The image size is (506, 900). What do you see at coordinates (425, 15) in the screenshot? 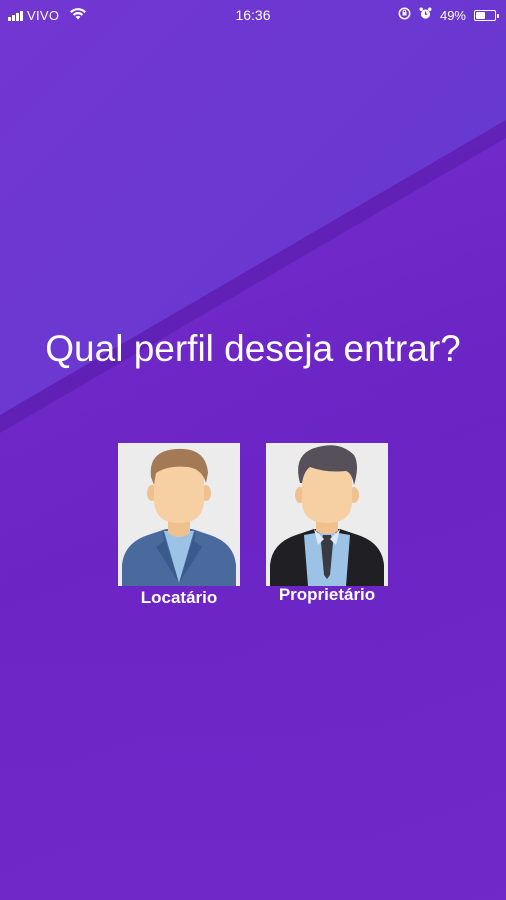
I see `alarm-icon` at bounding box center [425, 15].